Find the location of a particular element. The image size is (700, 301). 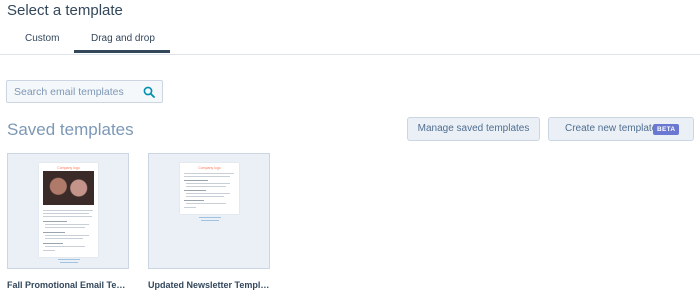

search-icon is located at coordinates (149, 92).